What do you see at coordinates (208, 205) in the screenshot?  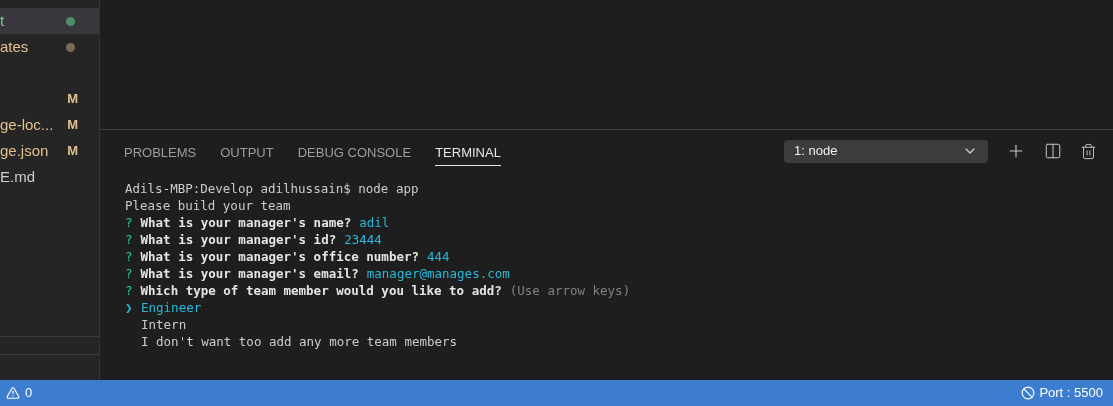 I see `terminal-line: Please build your team` at bounding box center [208, 205].